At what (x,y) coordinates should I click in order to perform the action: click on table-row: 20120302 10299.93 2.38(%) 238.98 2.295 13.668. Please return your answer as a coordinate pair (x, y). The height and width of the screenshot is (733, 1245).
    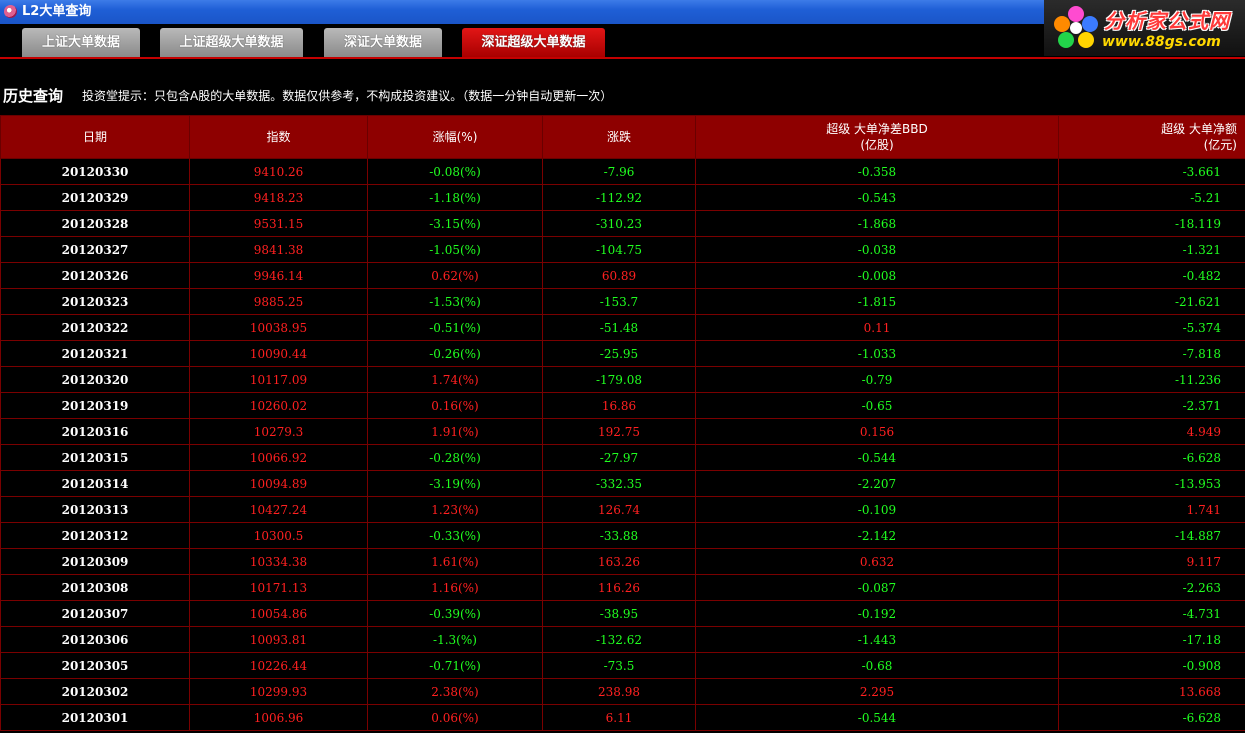
    Looking at the image, I should click on (622, 691).